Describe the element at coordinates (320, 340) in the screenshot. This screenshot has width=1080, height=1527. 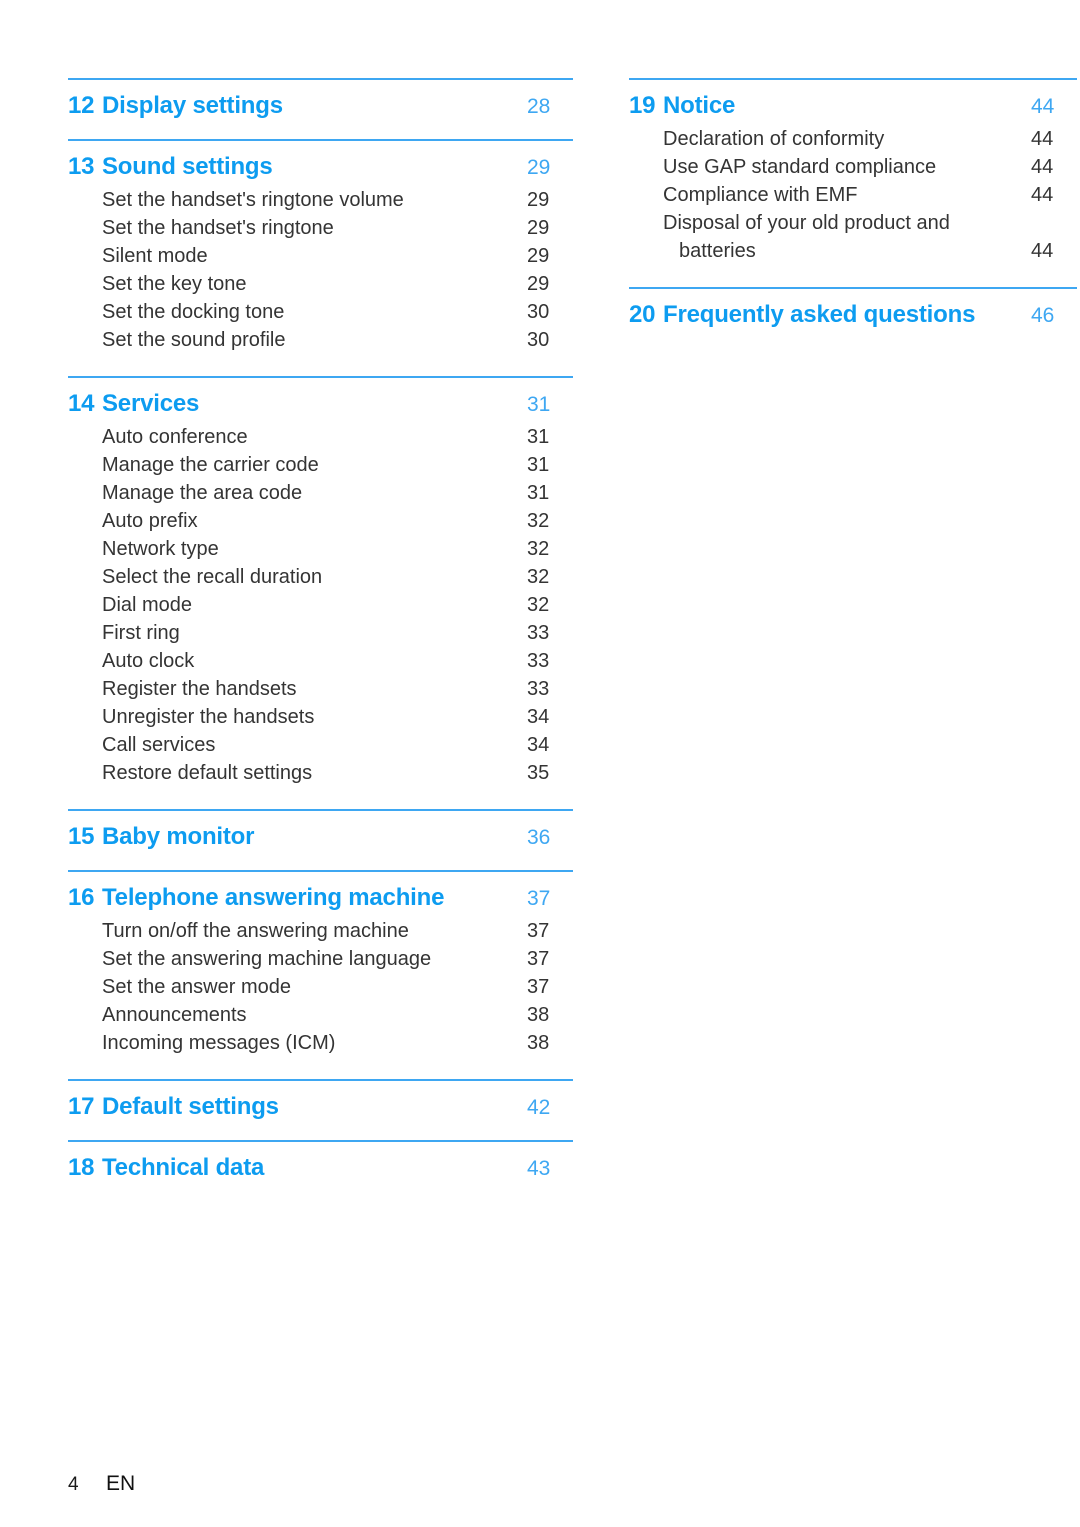
I see `toc-subitem: Set the sound profile 30` at that location.